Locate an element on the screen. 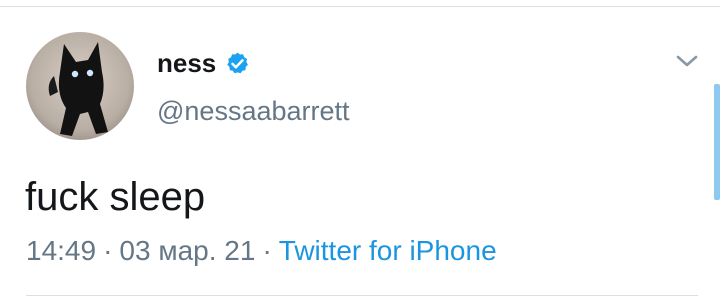 Image resolution: width=720 pixels, height=298 pixels. bottom-divider is located at coordinates (362, 295).